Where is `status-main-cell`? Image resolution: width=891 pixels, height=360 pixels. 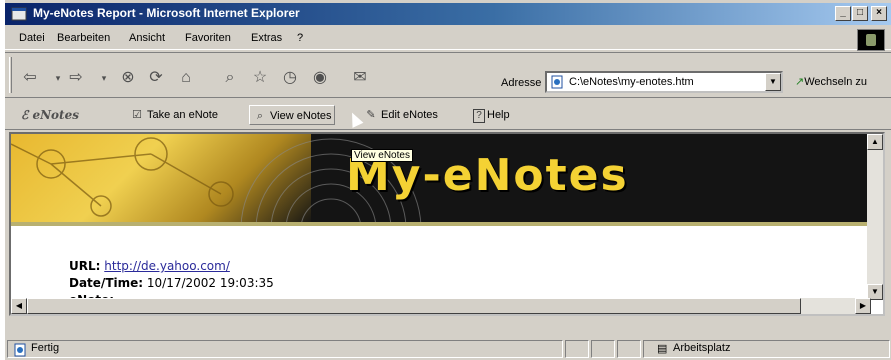
status-main-cell is located at coordinates (285, 349).